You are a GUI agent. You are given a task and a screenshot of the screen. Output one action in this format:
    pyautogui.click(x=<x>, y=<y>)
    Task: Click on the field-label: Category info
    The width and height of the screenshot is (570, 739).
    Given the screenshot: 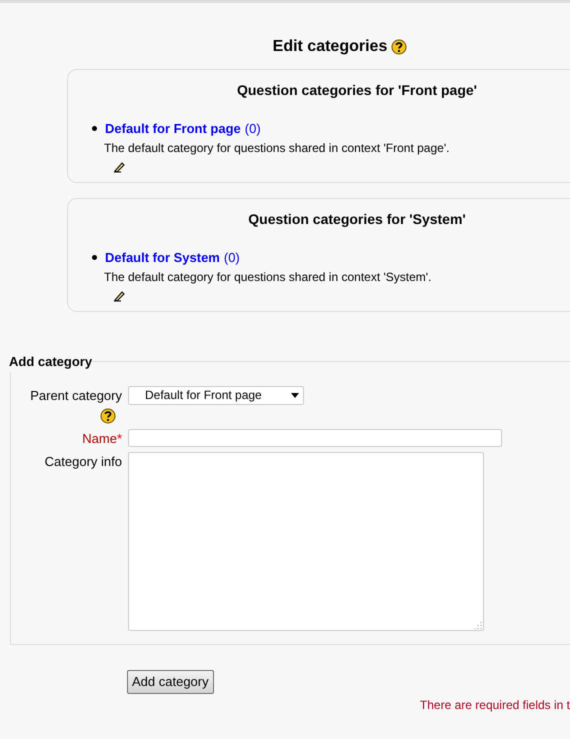 What is the action you would take?
    pyautogui.click(x=83, y=462)
    